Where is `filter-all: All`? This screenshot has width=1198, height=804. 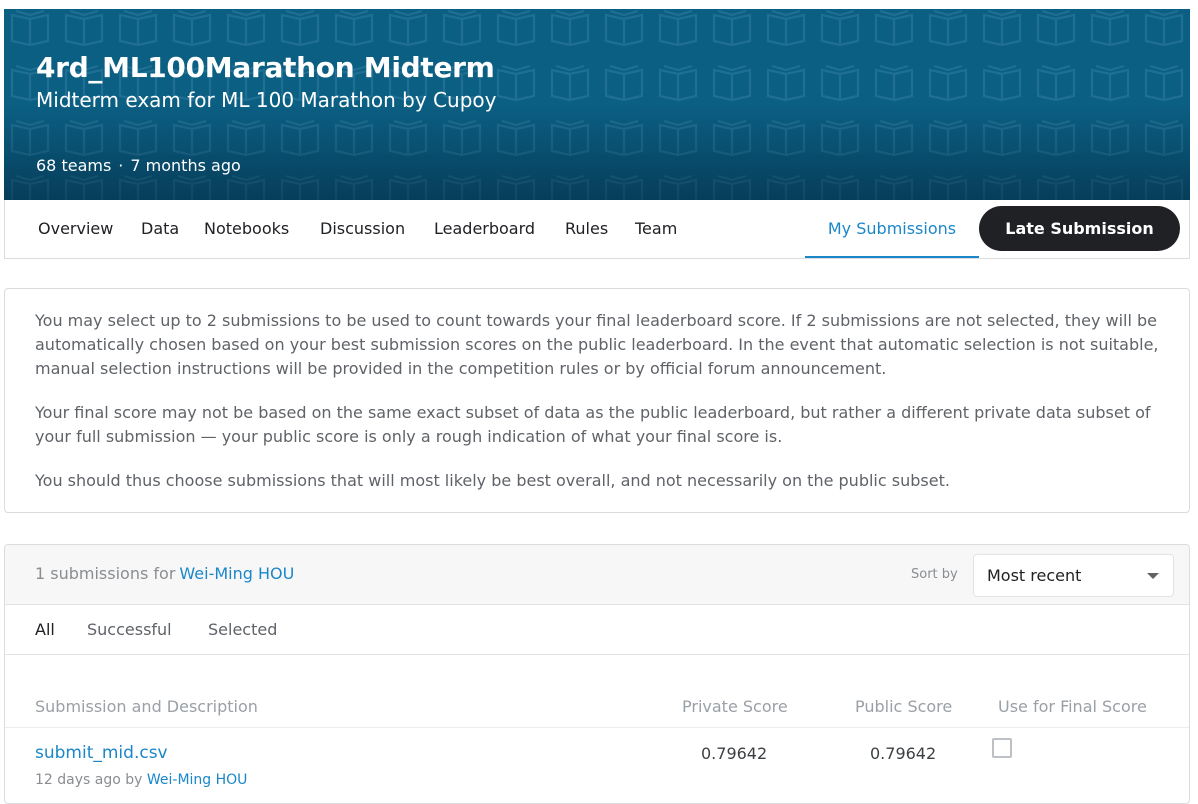
filter-all: All is located at coordinates (45, 629).